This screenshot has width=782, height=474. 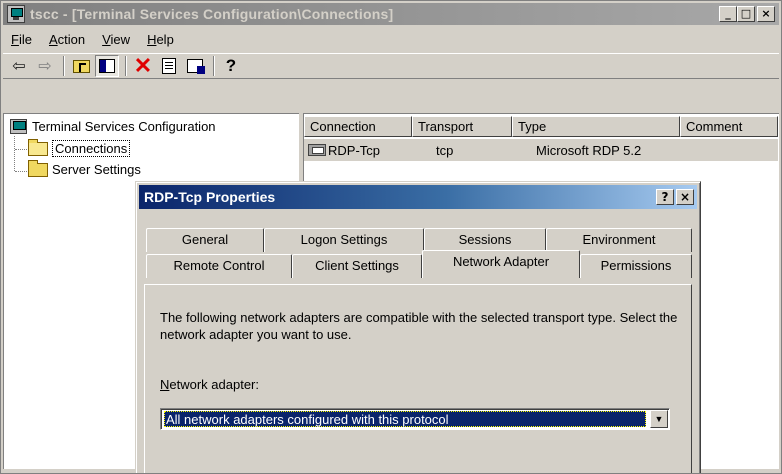 I want to click on tab-logon-settings: Logon Settings, so click(x=344, y=240).